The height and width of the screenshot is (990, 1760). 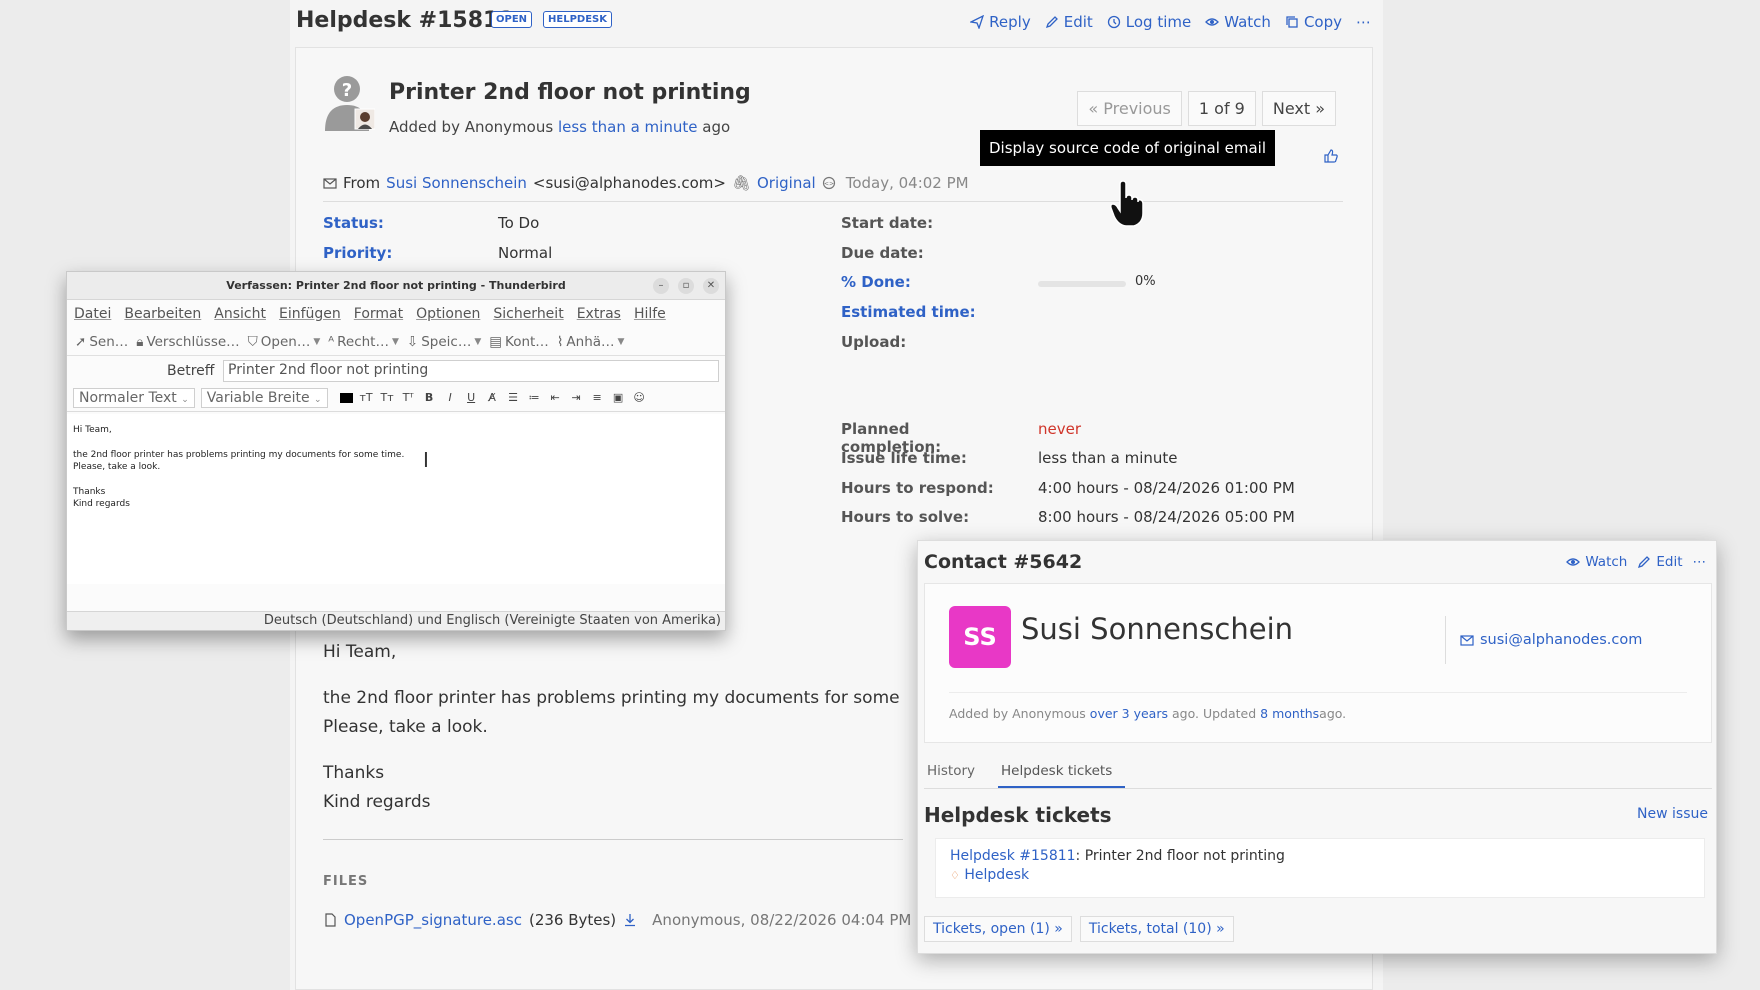 What do you see at coordinates (117, 467) in the screenshot?
I see `body-line-2: Please, take a look.` at bounding box center [117, 467].